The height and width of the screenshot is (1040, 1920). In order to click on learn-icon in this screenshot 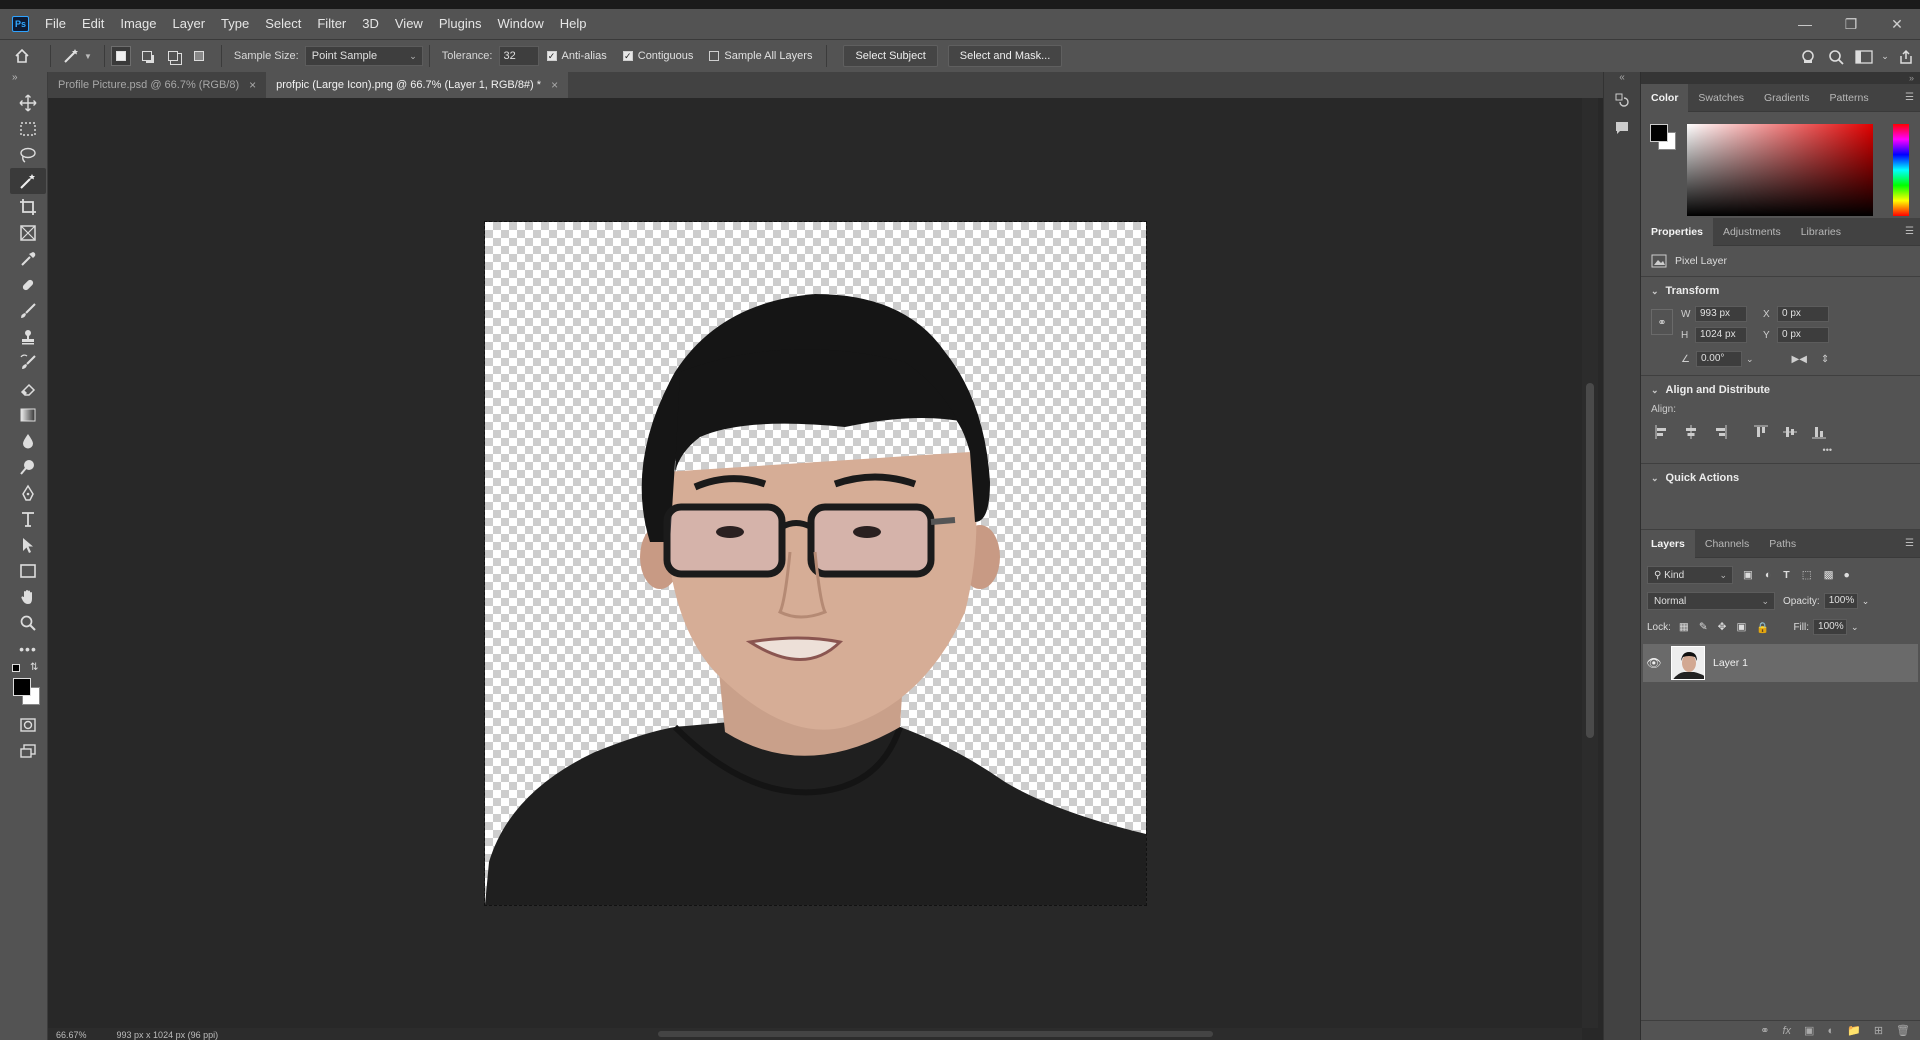, I will do `click(1808, 57)`.